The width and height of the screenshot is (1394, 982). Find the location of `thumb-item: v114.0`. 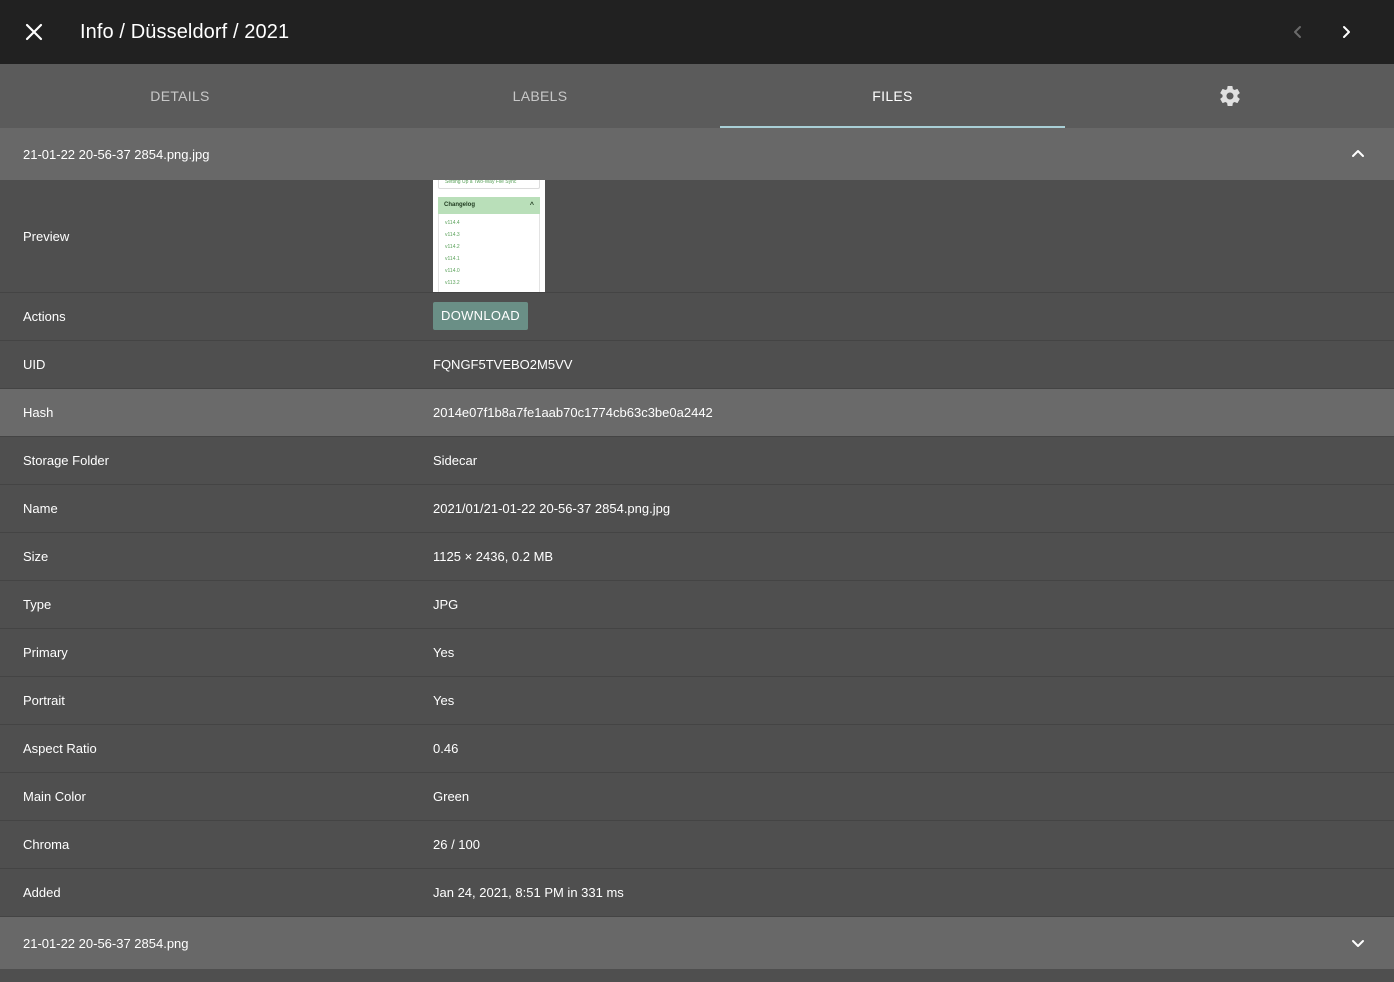

thumb-item: v114.0 is located at coordinates (452, 271).